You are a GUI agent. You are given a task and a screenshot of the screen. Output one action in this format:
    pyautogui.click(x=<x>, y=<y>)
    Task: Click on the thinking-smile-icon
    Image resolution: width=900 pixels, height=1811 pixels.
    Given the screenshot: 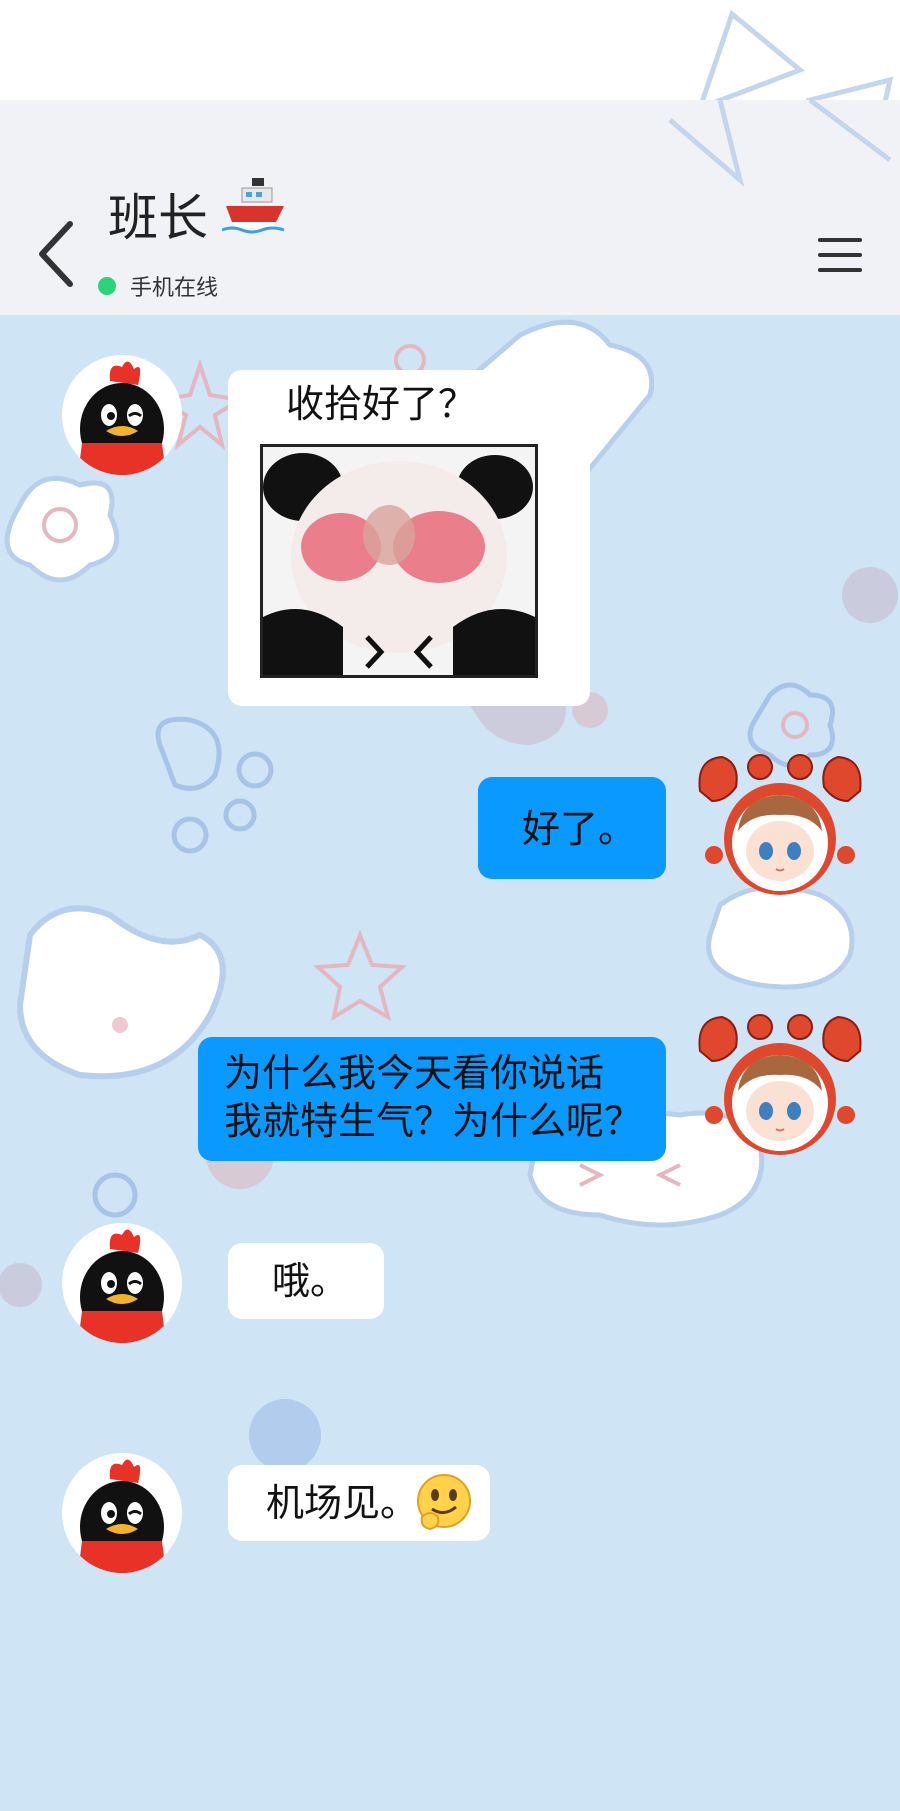 What is the action you would take?
    pyautogui.click(x=444, y=1502)
    